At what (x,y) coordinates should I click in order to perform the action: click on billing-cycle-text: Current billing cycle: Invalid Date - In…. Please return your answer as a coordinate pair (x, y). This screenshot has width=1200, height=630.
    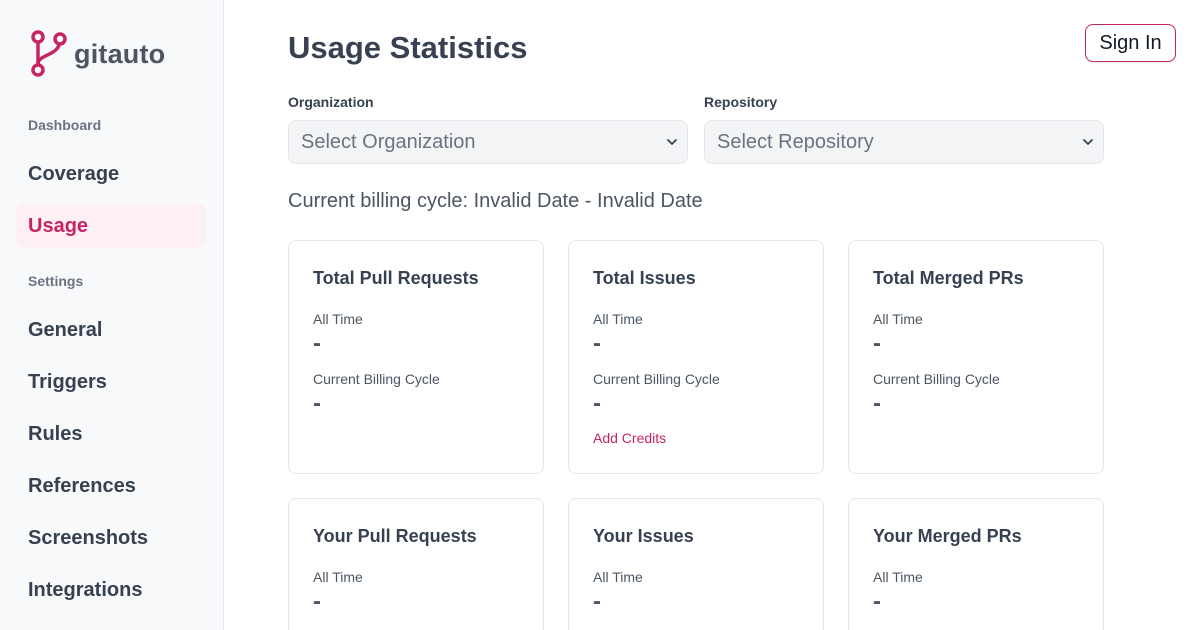
    Looking at the image, I should click on (495, 201).